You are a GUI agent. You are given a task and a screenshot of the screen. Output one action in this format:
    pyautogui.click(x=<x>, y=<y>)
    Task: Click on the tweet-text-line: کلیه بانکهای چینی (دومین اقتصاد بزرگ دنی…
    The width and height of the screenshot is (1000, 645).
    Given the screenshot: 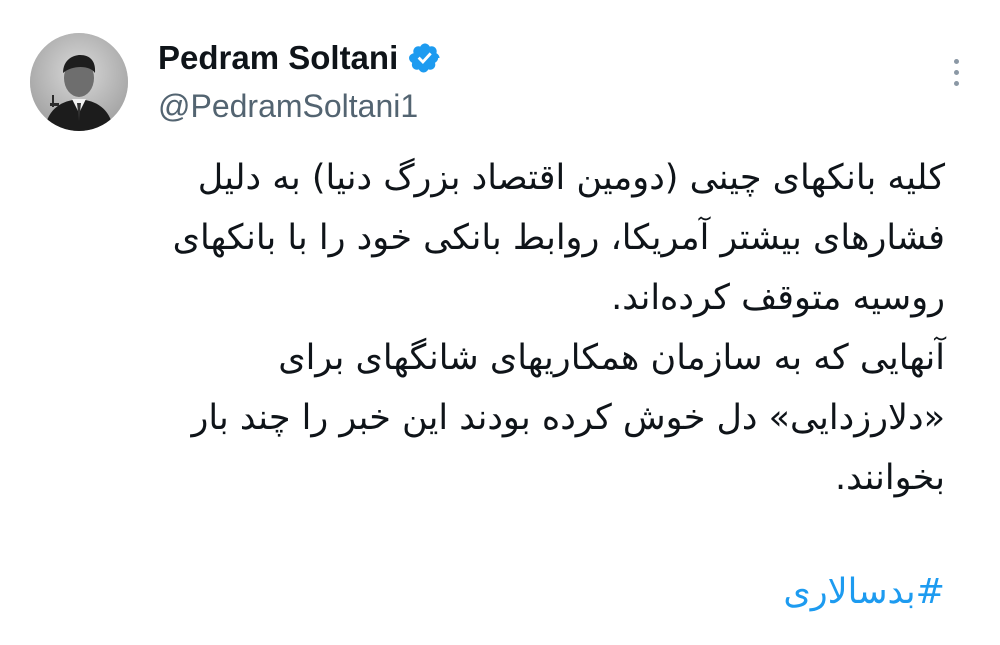 What is the action you would take?
    pyautogui.click(x=571, y=178)
    